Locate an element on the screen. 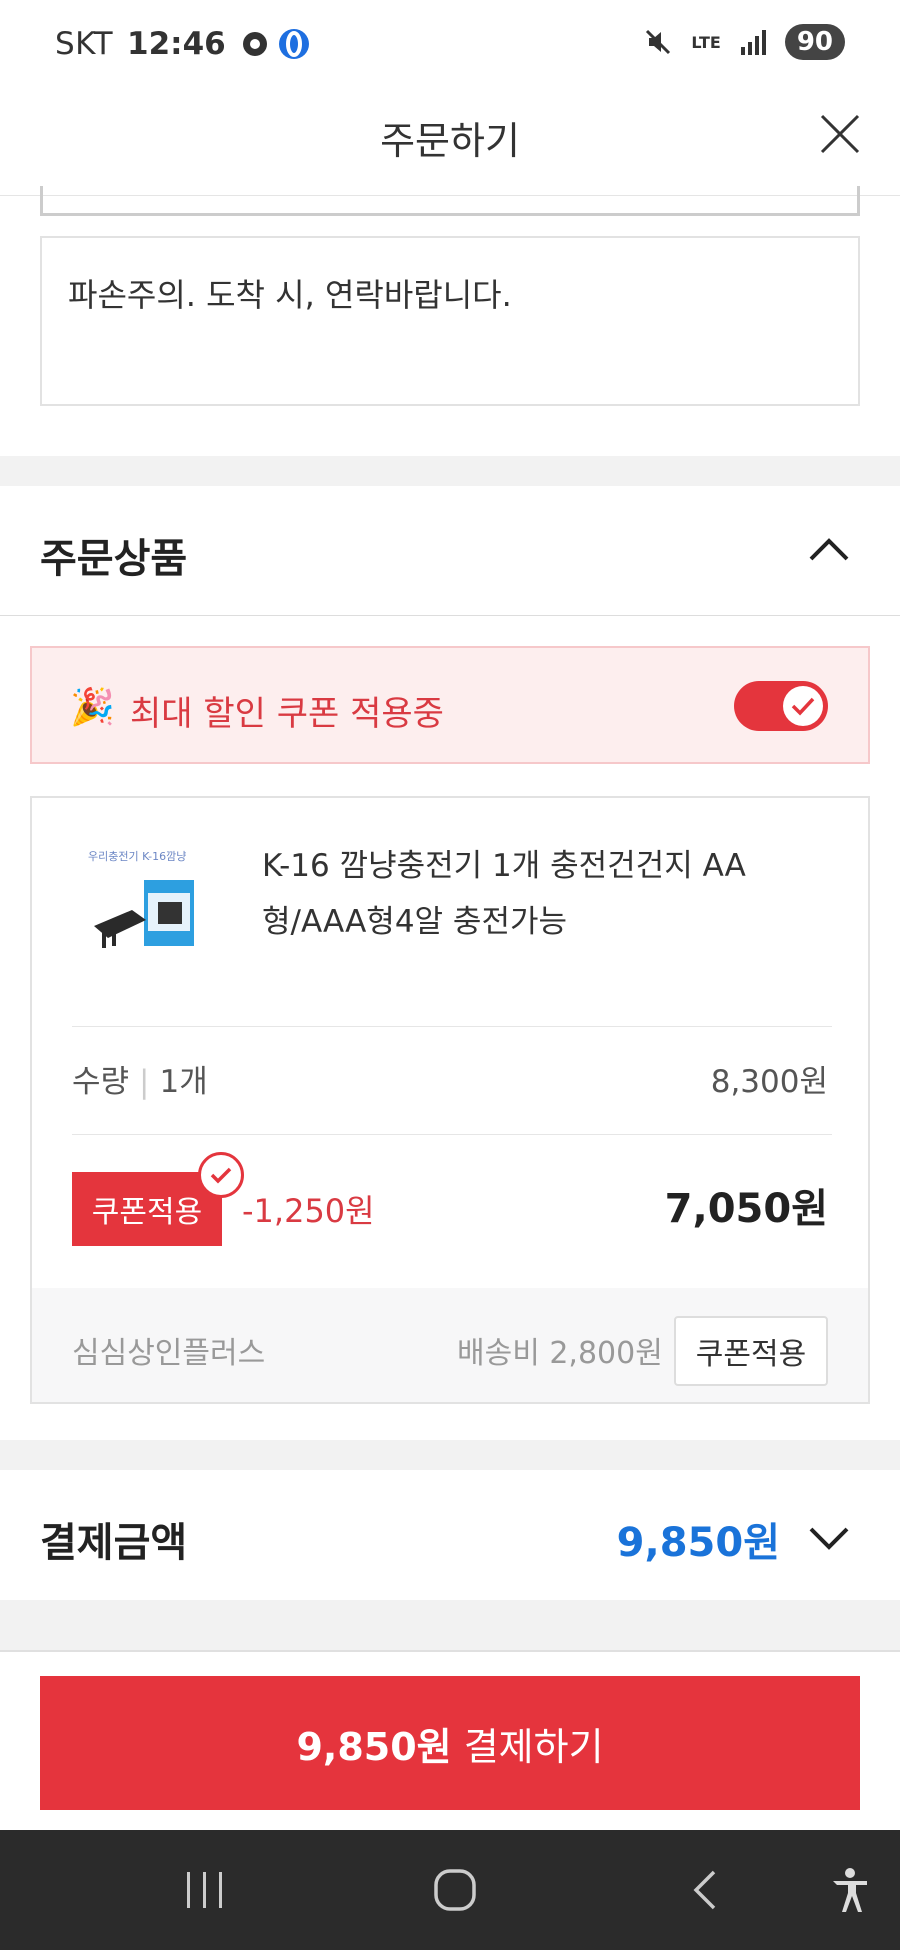 The height and width of the screenshot is (1950, 900). quantity-value: 1개 is located at coordinates (183, 1082).